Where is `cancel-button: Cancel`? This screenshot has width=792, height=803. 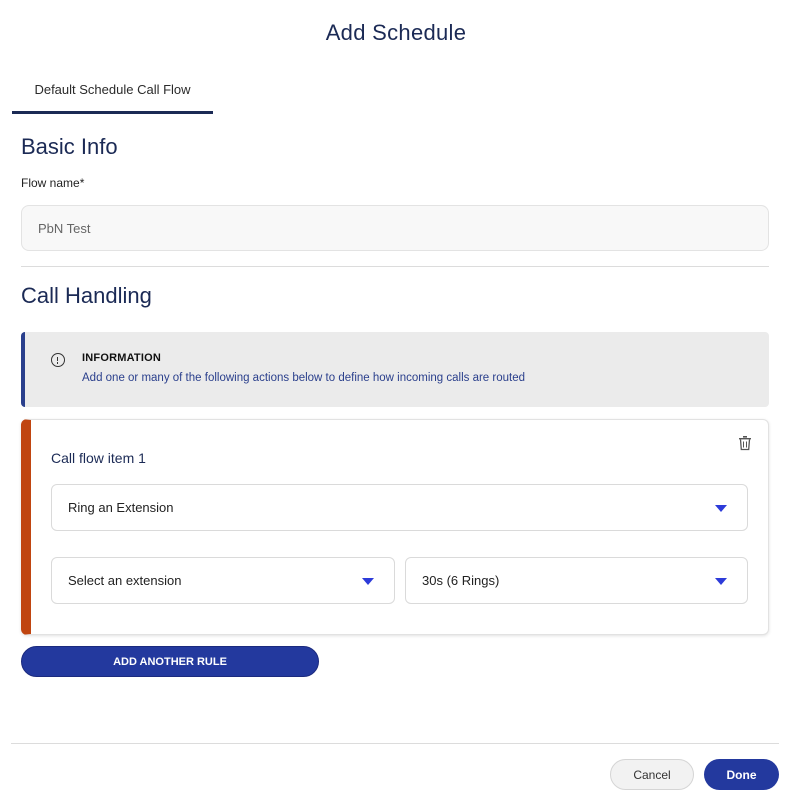
cancel-button: Cancel is located at coordinates (652, 774).